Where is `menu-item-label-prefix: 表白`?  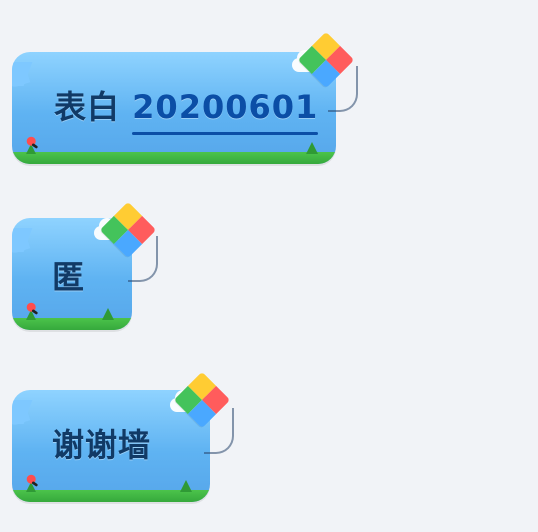
menu-item-label-prefix: 表白 is located at coordinates (87, 107).